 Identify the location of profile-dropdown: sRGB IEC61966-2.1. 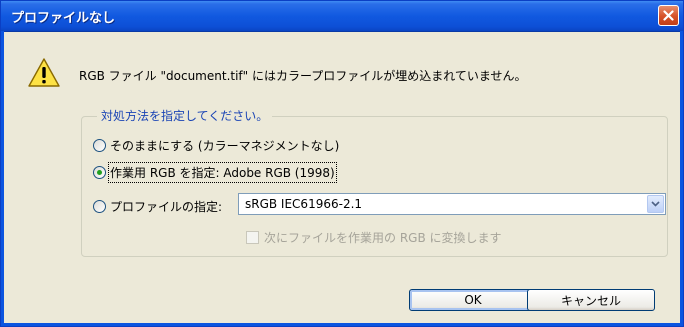
(452, 204).